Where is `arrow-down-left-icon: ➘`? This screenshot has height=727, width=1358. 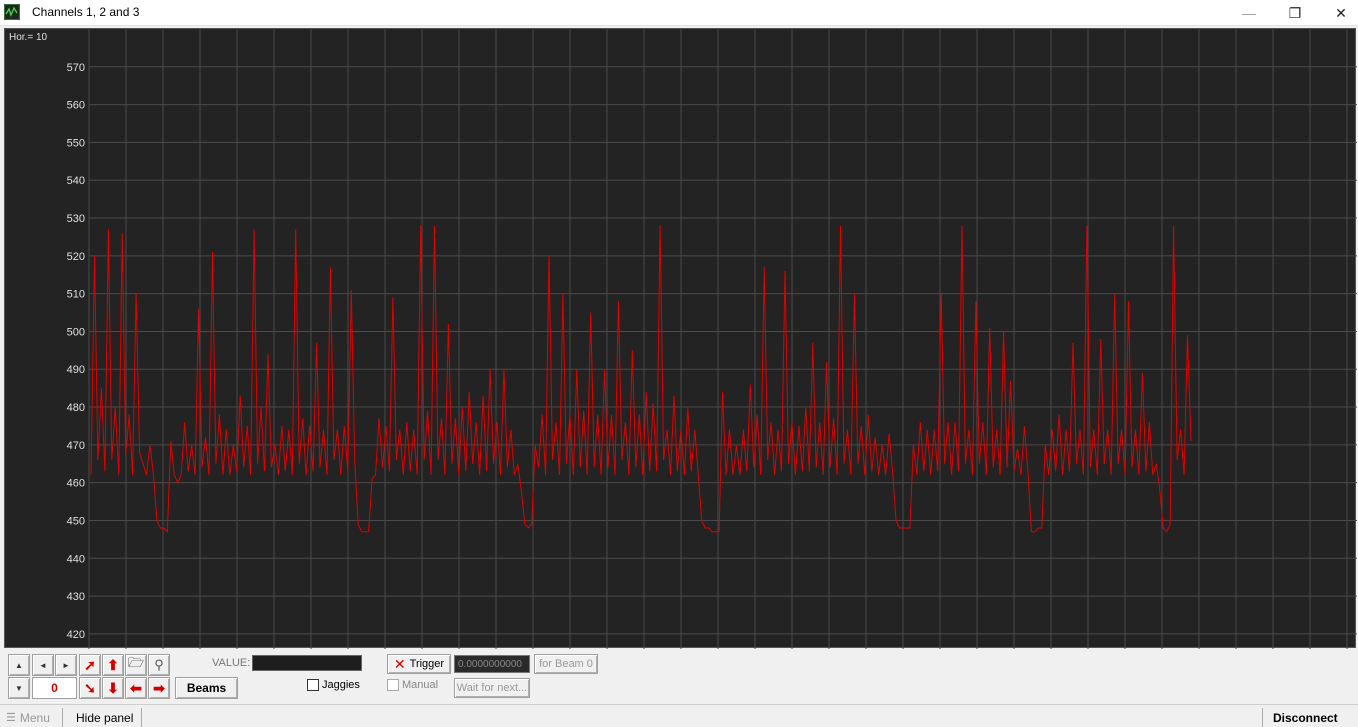
arrow-down-left-icon: ➘ is located at coordinates (90, 687).